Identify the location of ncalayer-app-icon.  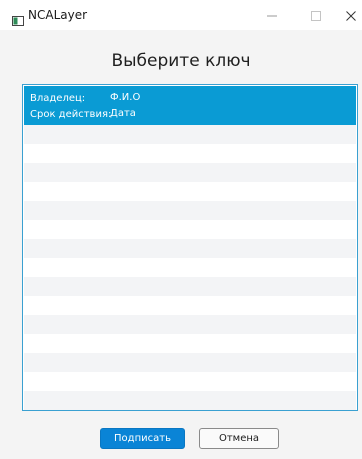
(18, 18).